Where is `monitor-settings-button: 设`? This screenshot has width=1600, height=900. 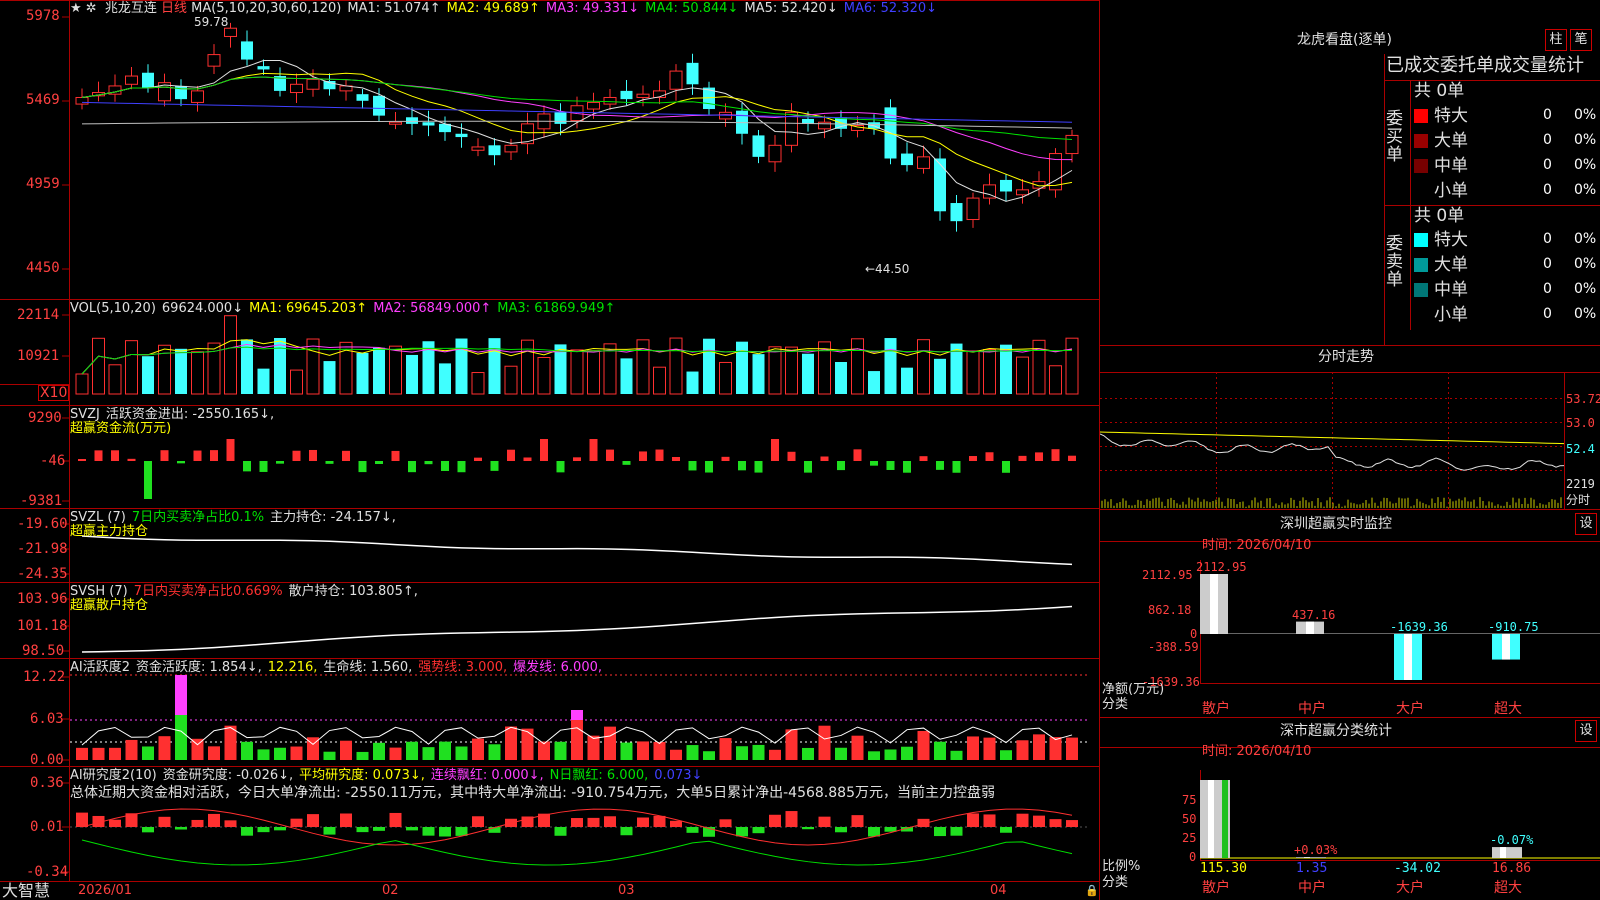
monitor-settings-button: 设 is located at coordinates (1586, 524).